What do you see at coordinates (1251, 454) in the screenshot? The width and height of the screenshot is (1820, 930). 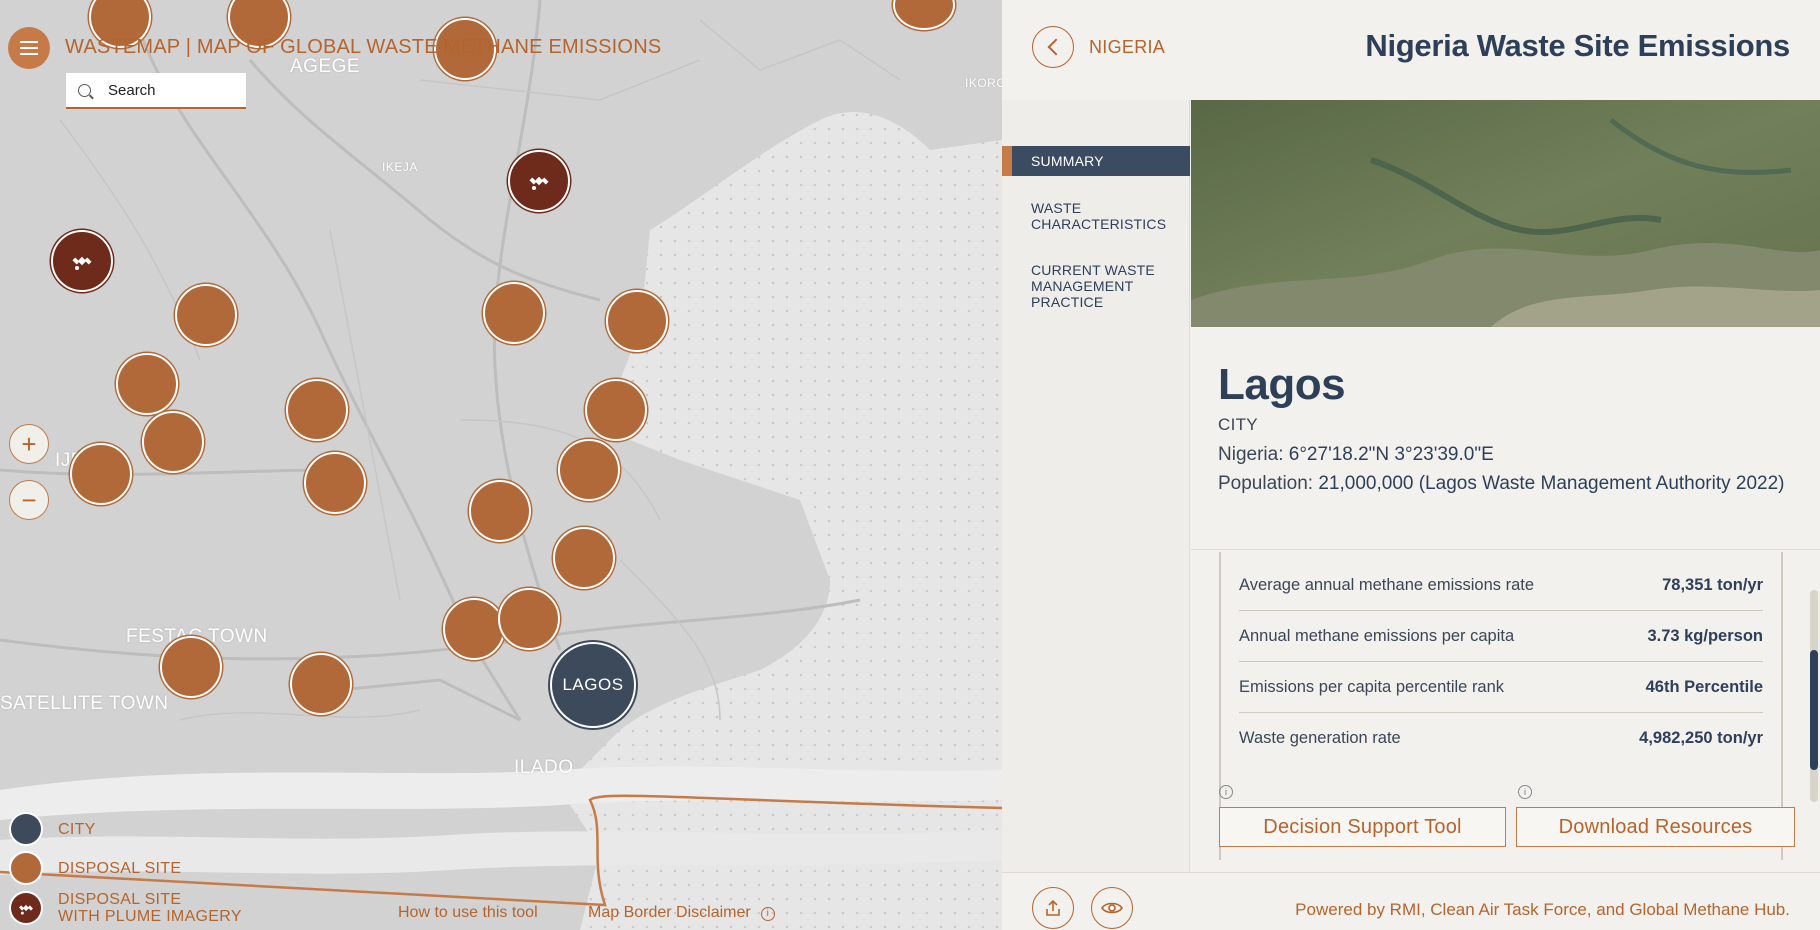 I see `coordinates-label: Nigeria:` at bounding box center [1251, 454].